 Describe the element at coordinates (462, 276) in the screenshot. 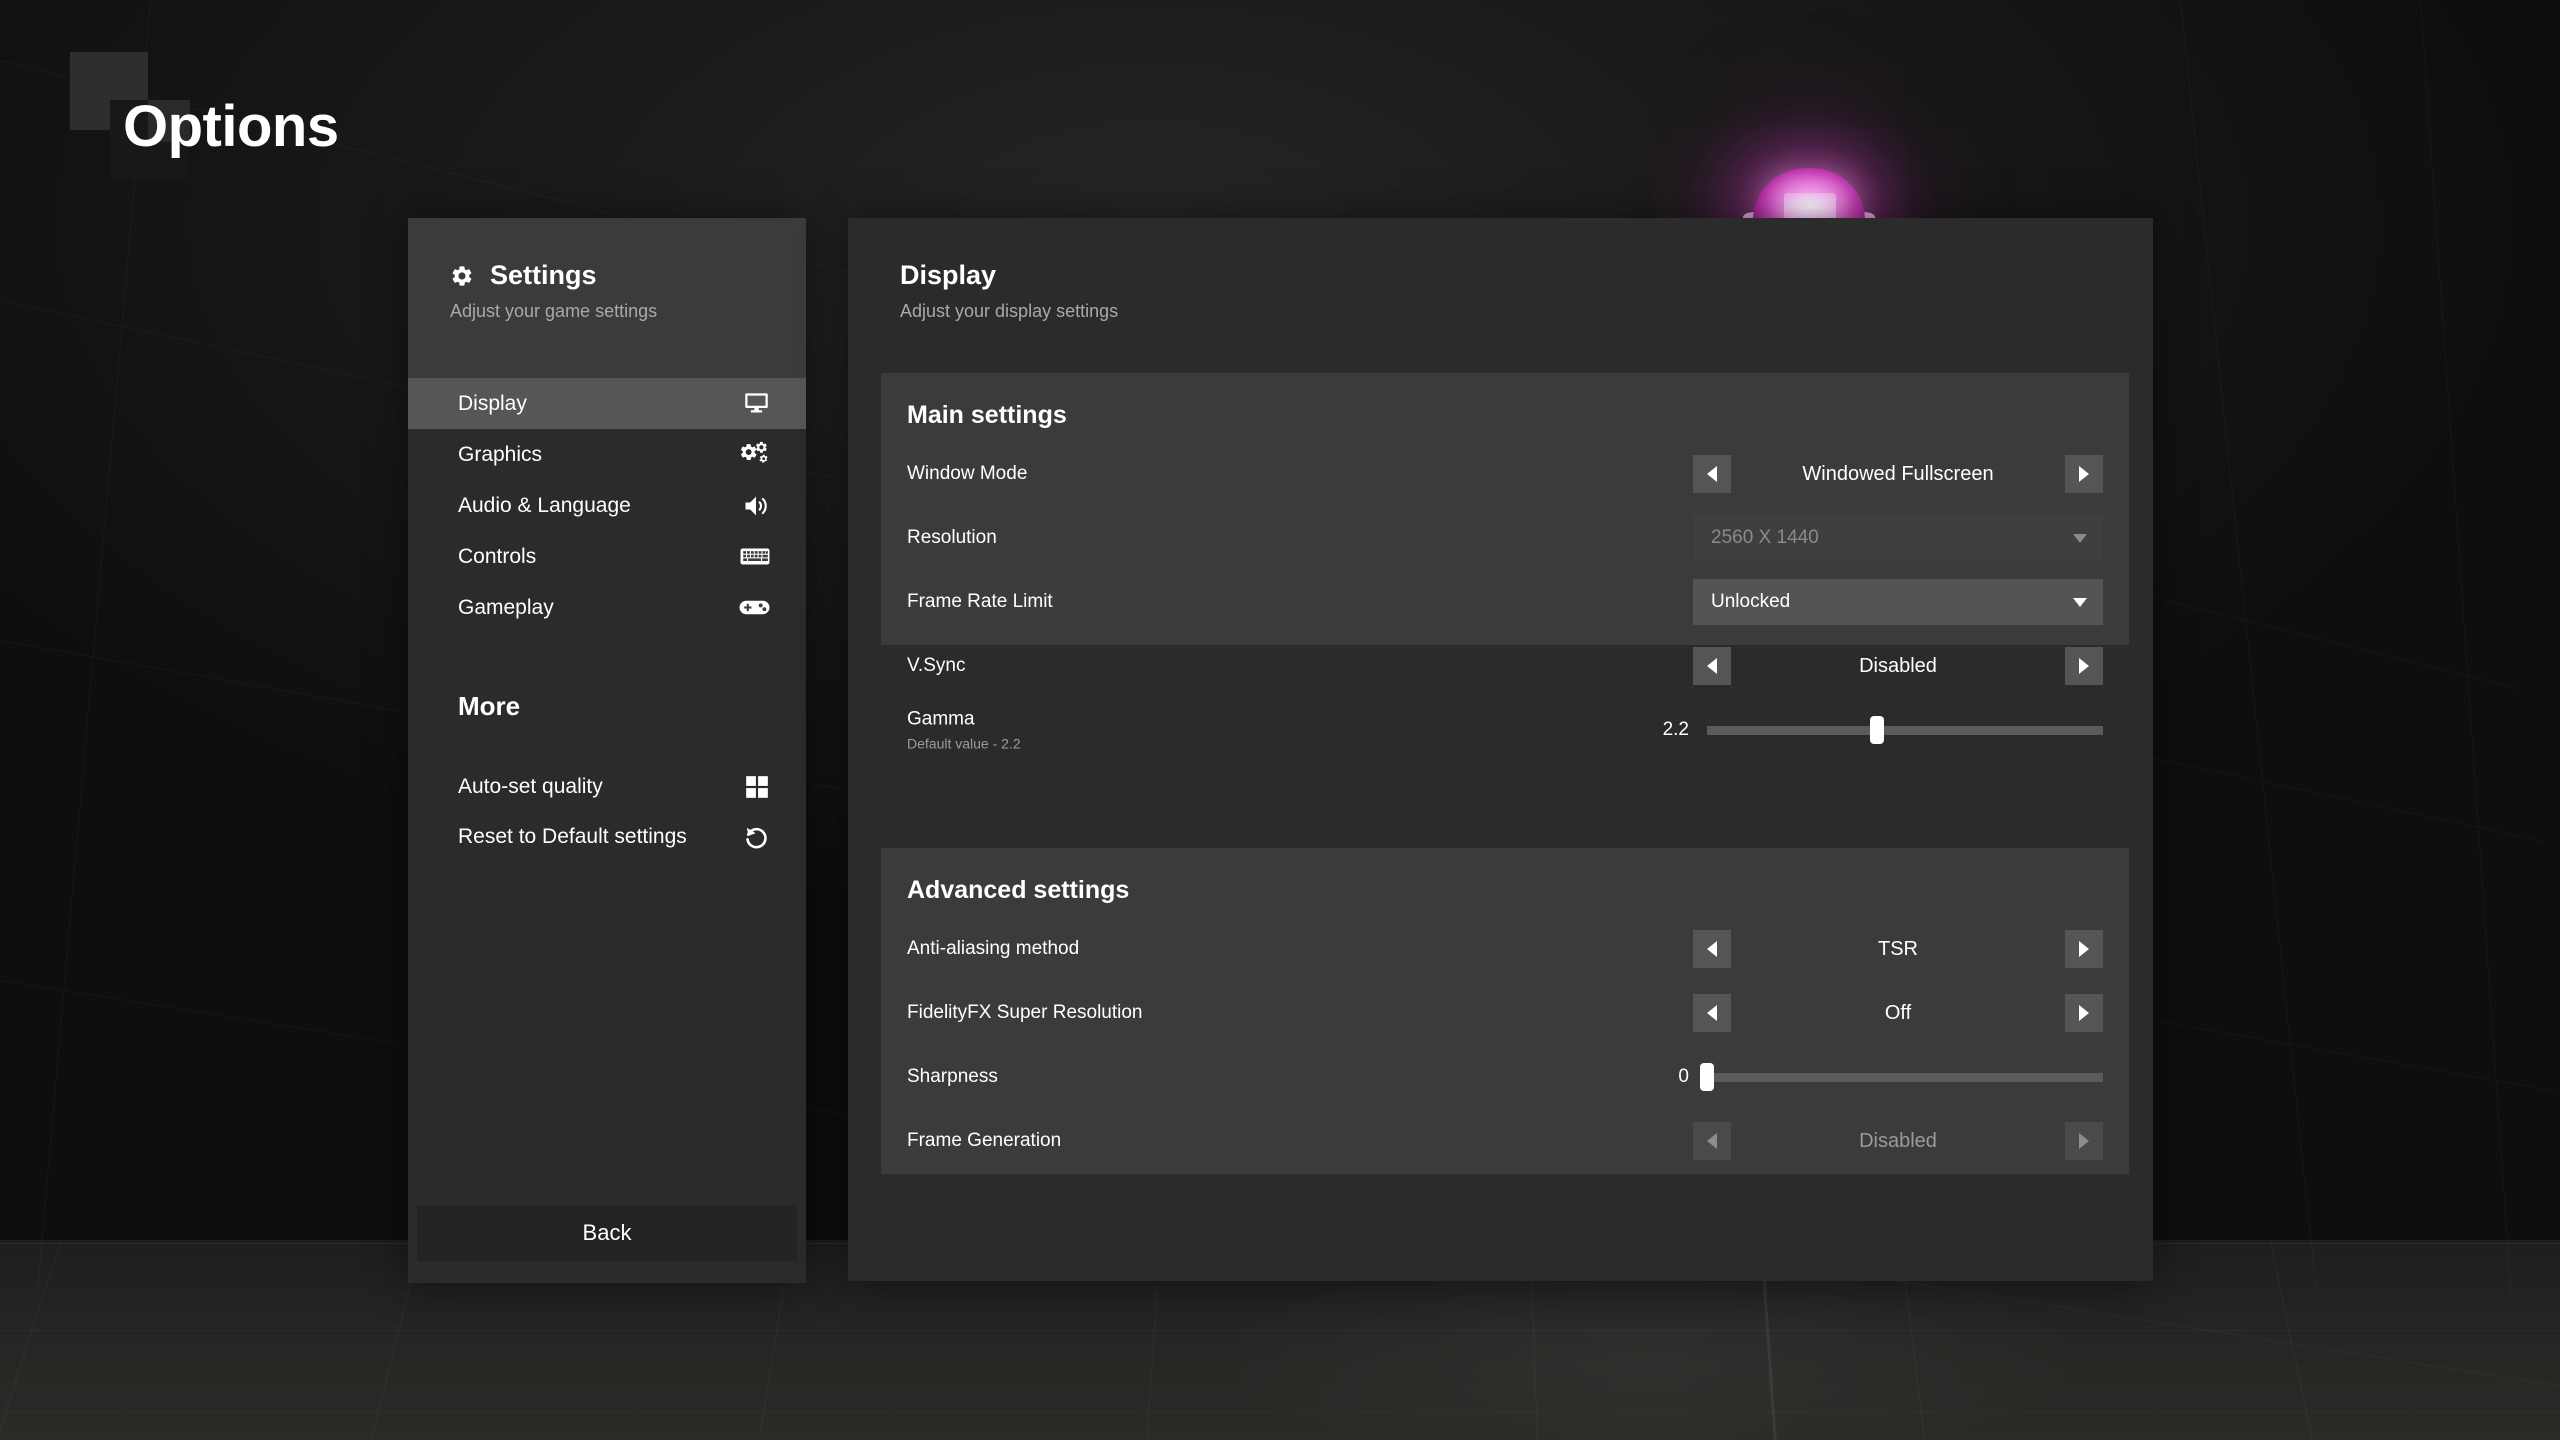

I see `gear-icon` at that location.